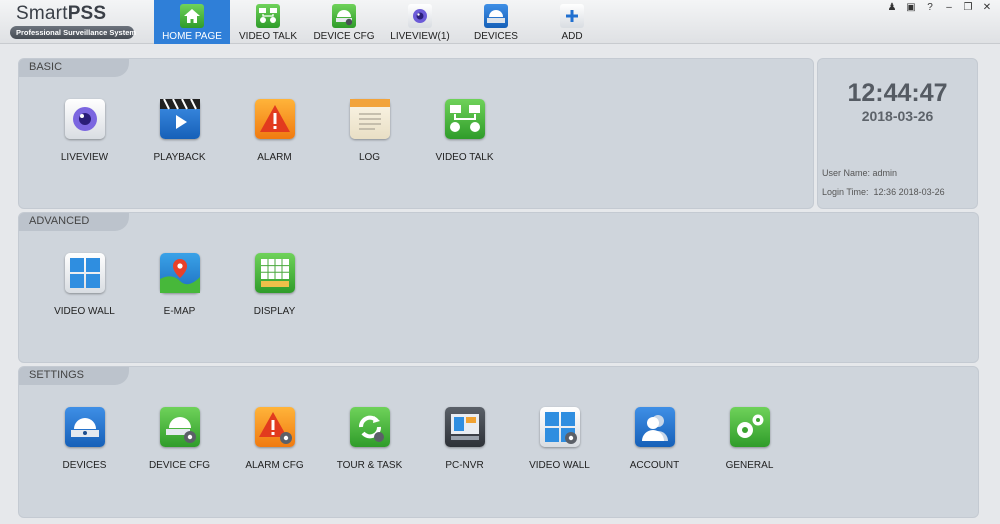 The image size is (1000, 524). What do you see at coordinates (42, 13) in the screenshot?
I see `logo-text: Smart` at bounding box center [42, 13].